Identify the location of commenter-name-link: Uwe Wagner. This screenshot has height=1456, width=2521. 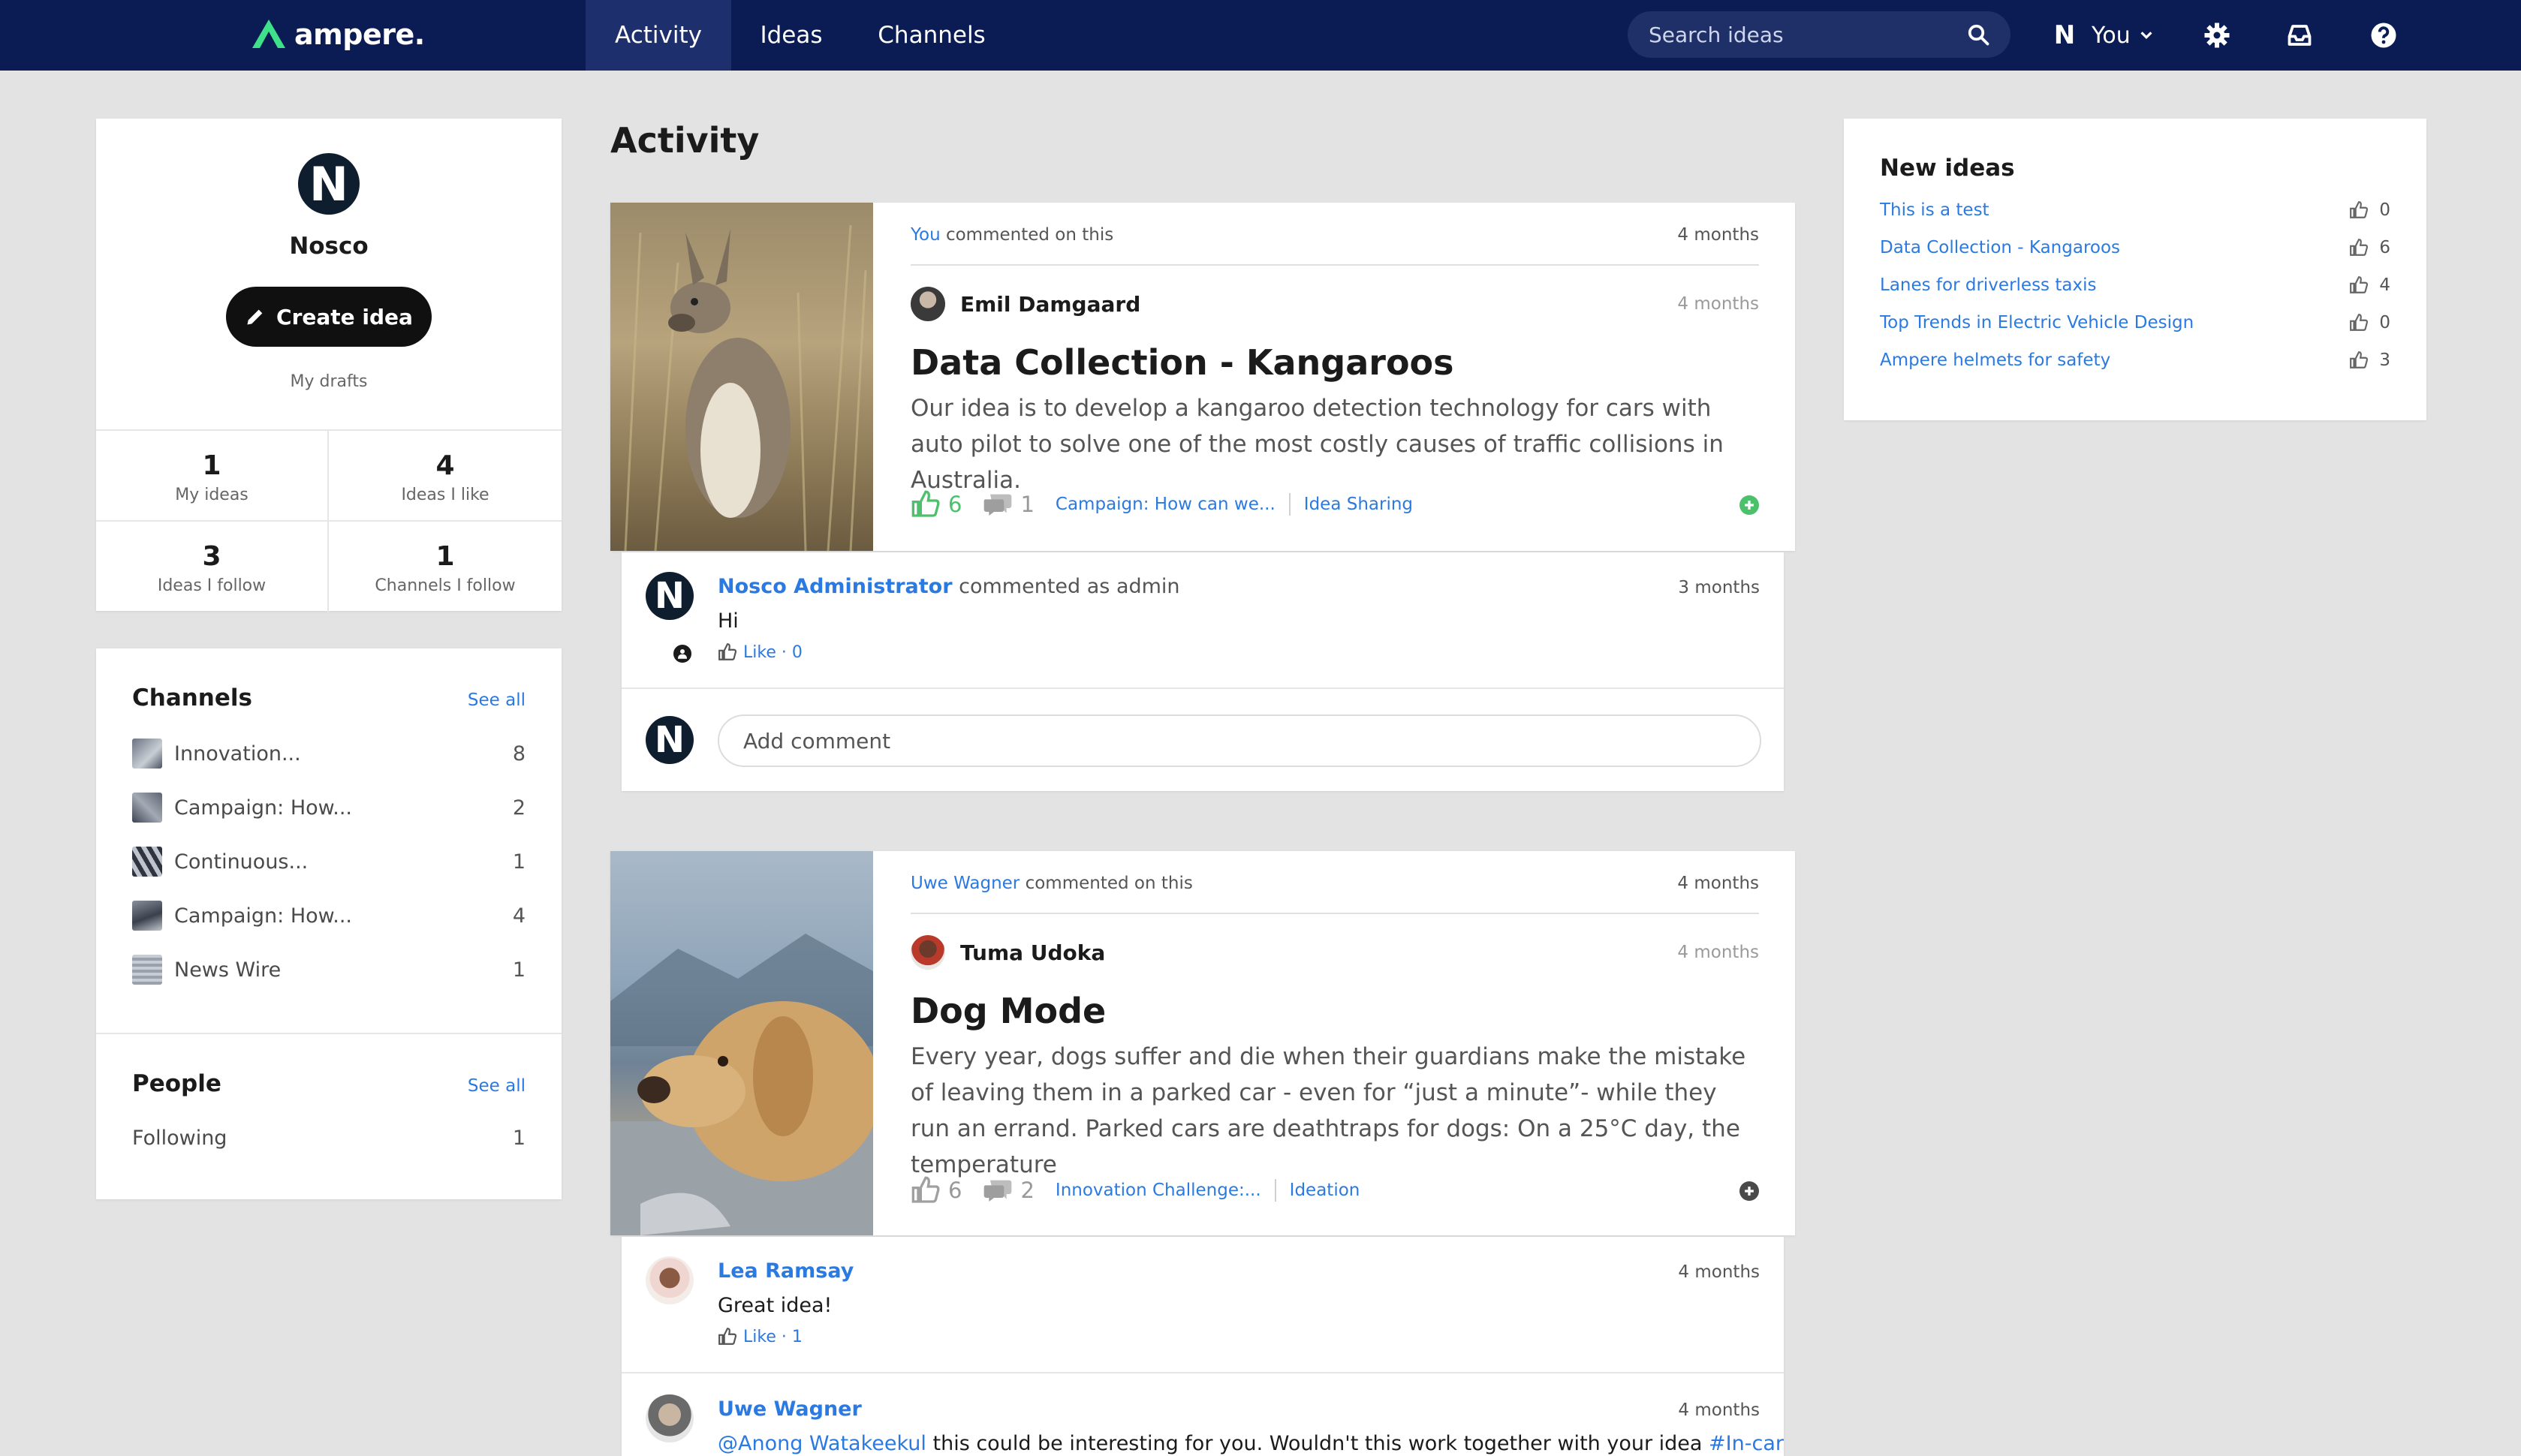
(790, 1409).